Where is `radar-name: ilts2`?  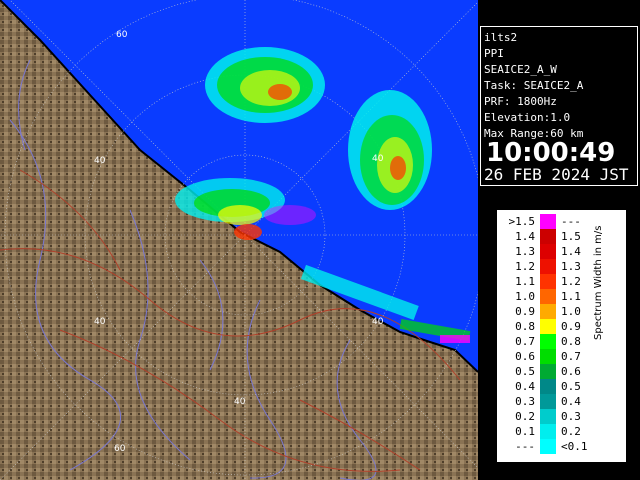 radar-name: ilts2 is located at coordinates (501, 37).